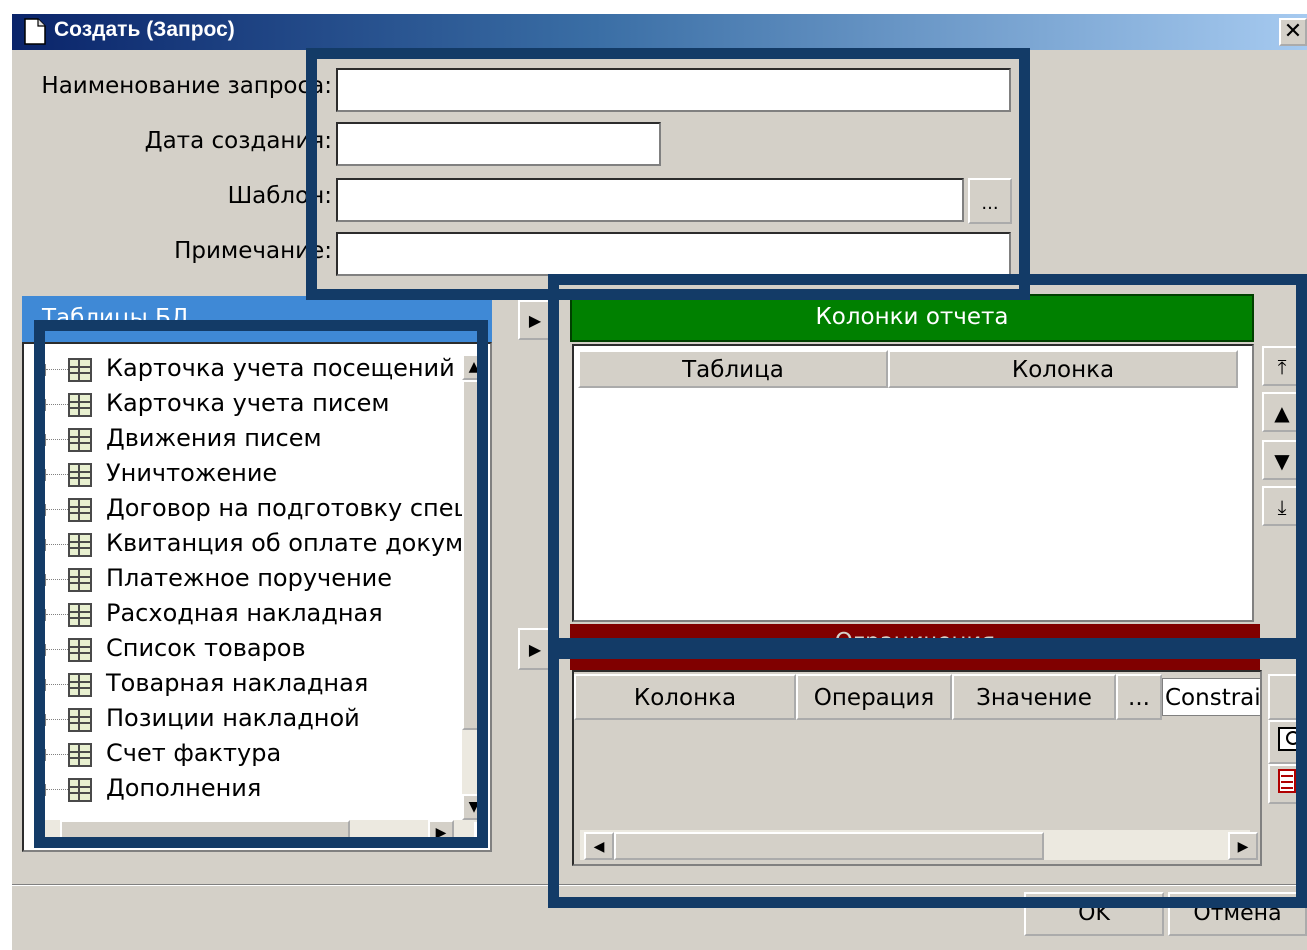  Describe the element at coordinates (192, 473) in the screenshot. I see `tree-item-label: Уничтожение` at that location.